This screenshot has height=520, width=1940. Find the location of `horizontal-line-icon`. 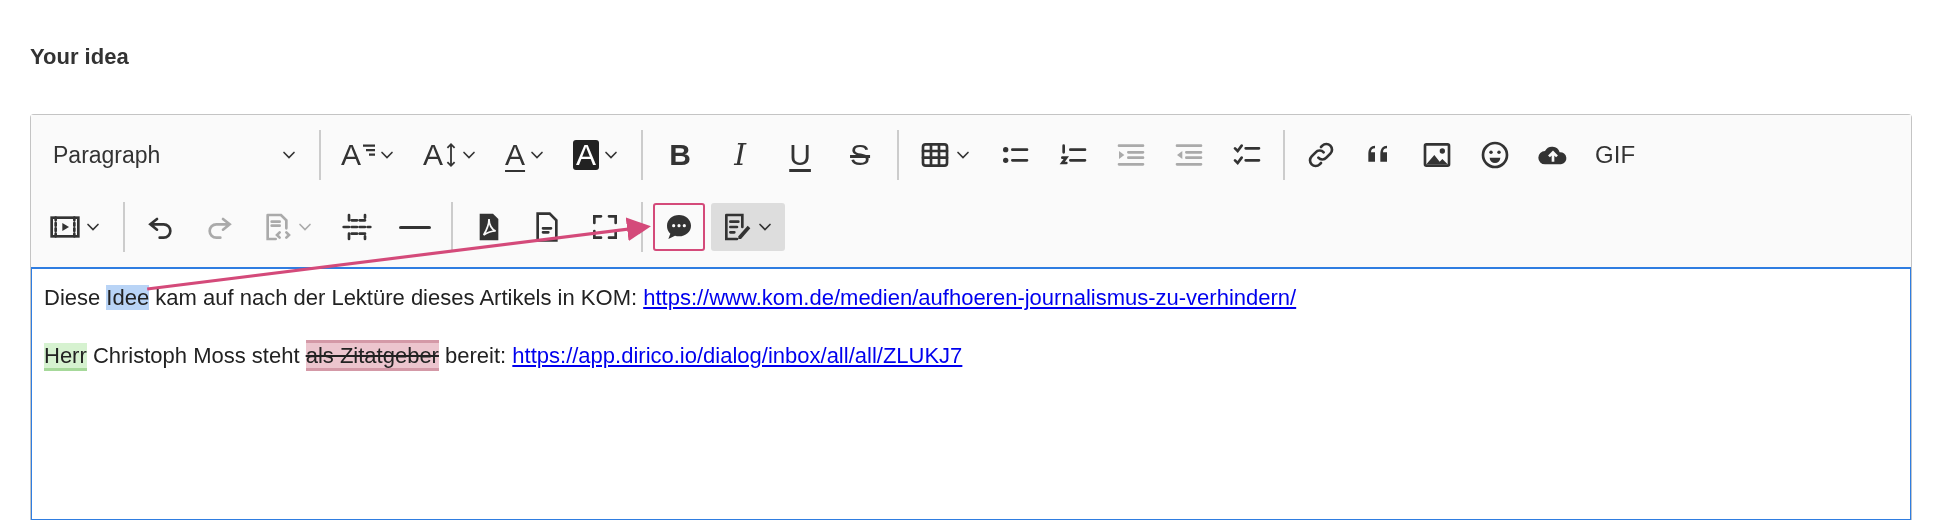

horizontal-line-icon is located at coordinates (415, 227).